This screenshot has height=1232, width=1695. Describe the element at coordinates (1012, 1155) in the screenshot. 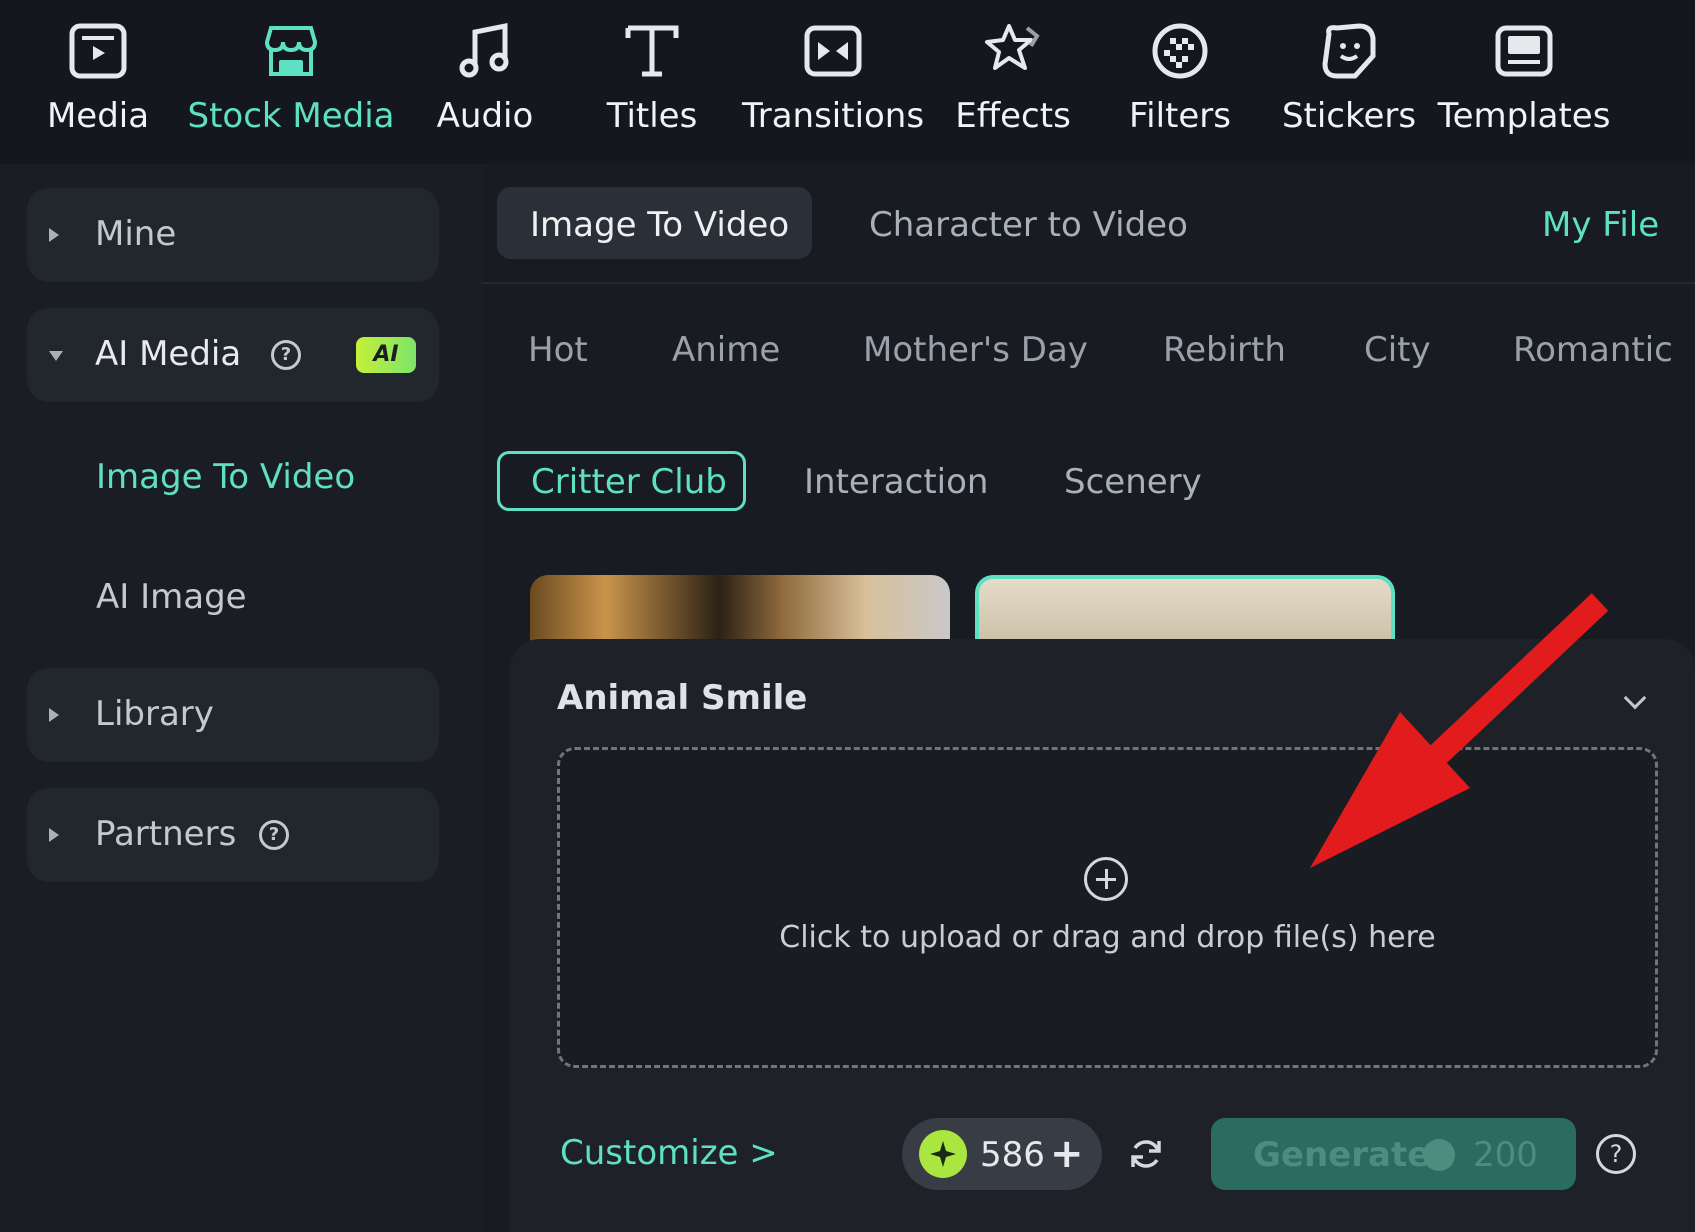

I see `credits-count: 586` at that location.